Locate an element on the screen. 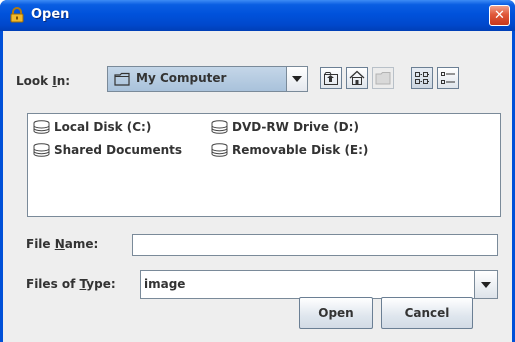  up-one-level-icon is located at coordinates (331, 78).